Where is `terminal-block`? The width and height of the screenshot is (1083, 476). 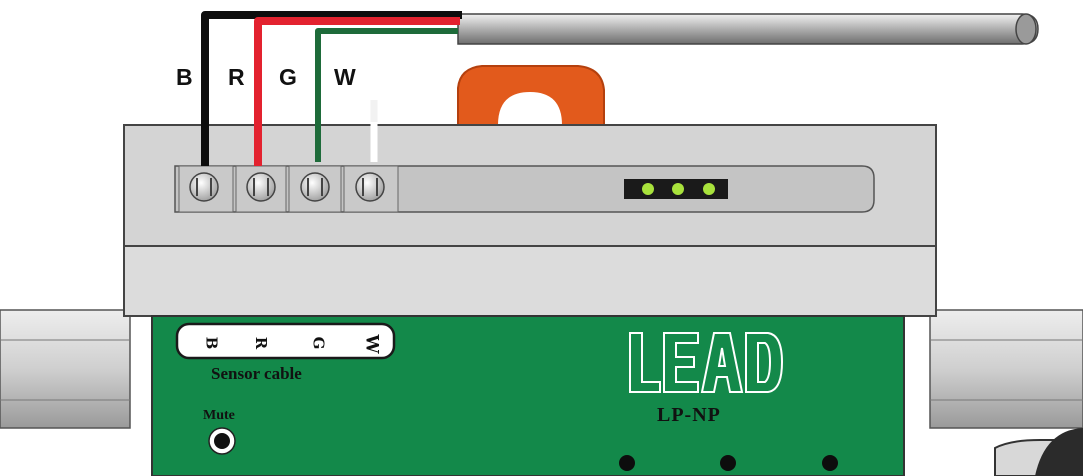 terminal-block is located at coordinates (288, 189).